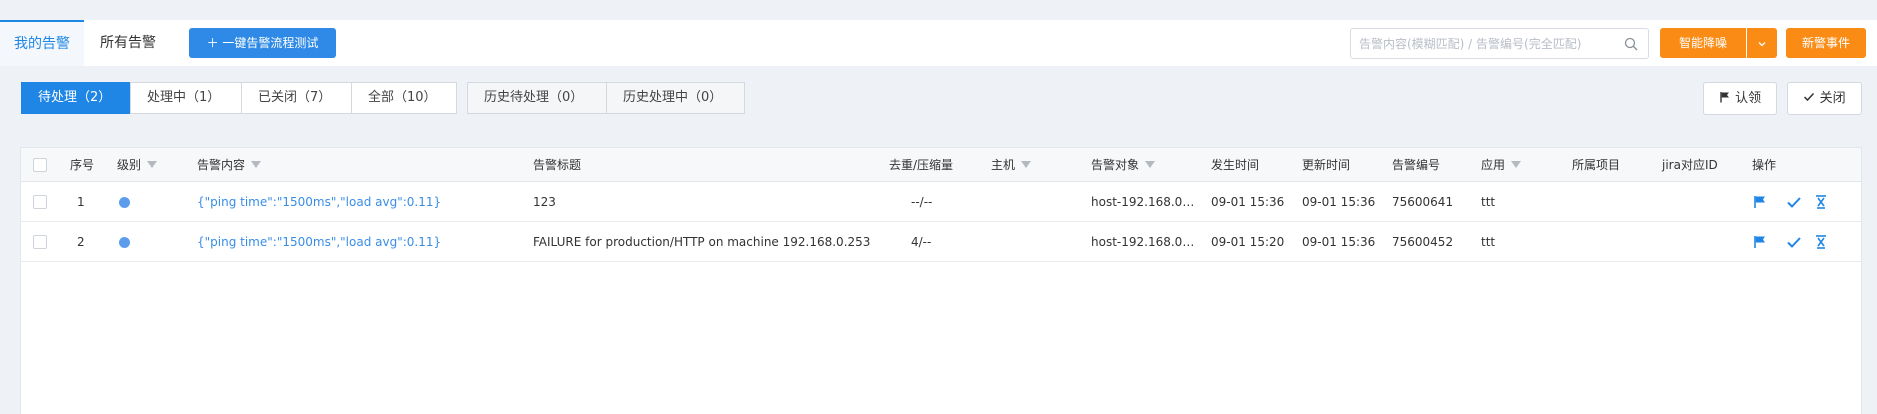 This screenshot has width=1877, height=414. What do you see at coordinates (42, 43) in the screenshot?
I see `tab-my-alerts: 我的告警` at bounding box center [42, 43].